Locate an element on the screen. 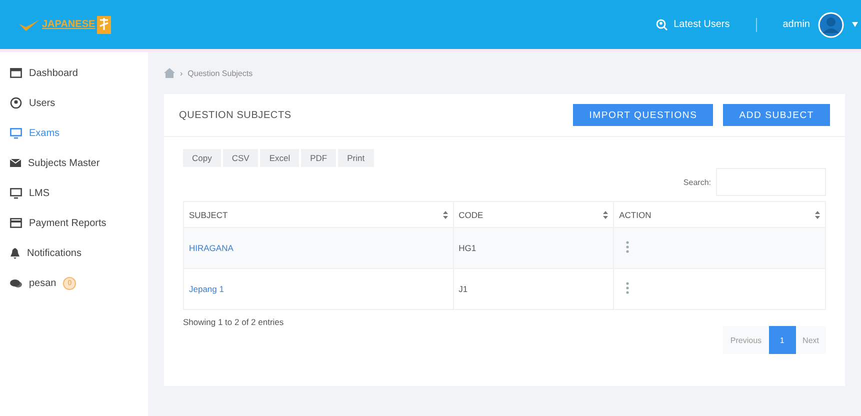 The width and height of the screenshot is (861, 416). user-icon is located at coordinates (16, 103).